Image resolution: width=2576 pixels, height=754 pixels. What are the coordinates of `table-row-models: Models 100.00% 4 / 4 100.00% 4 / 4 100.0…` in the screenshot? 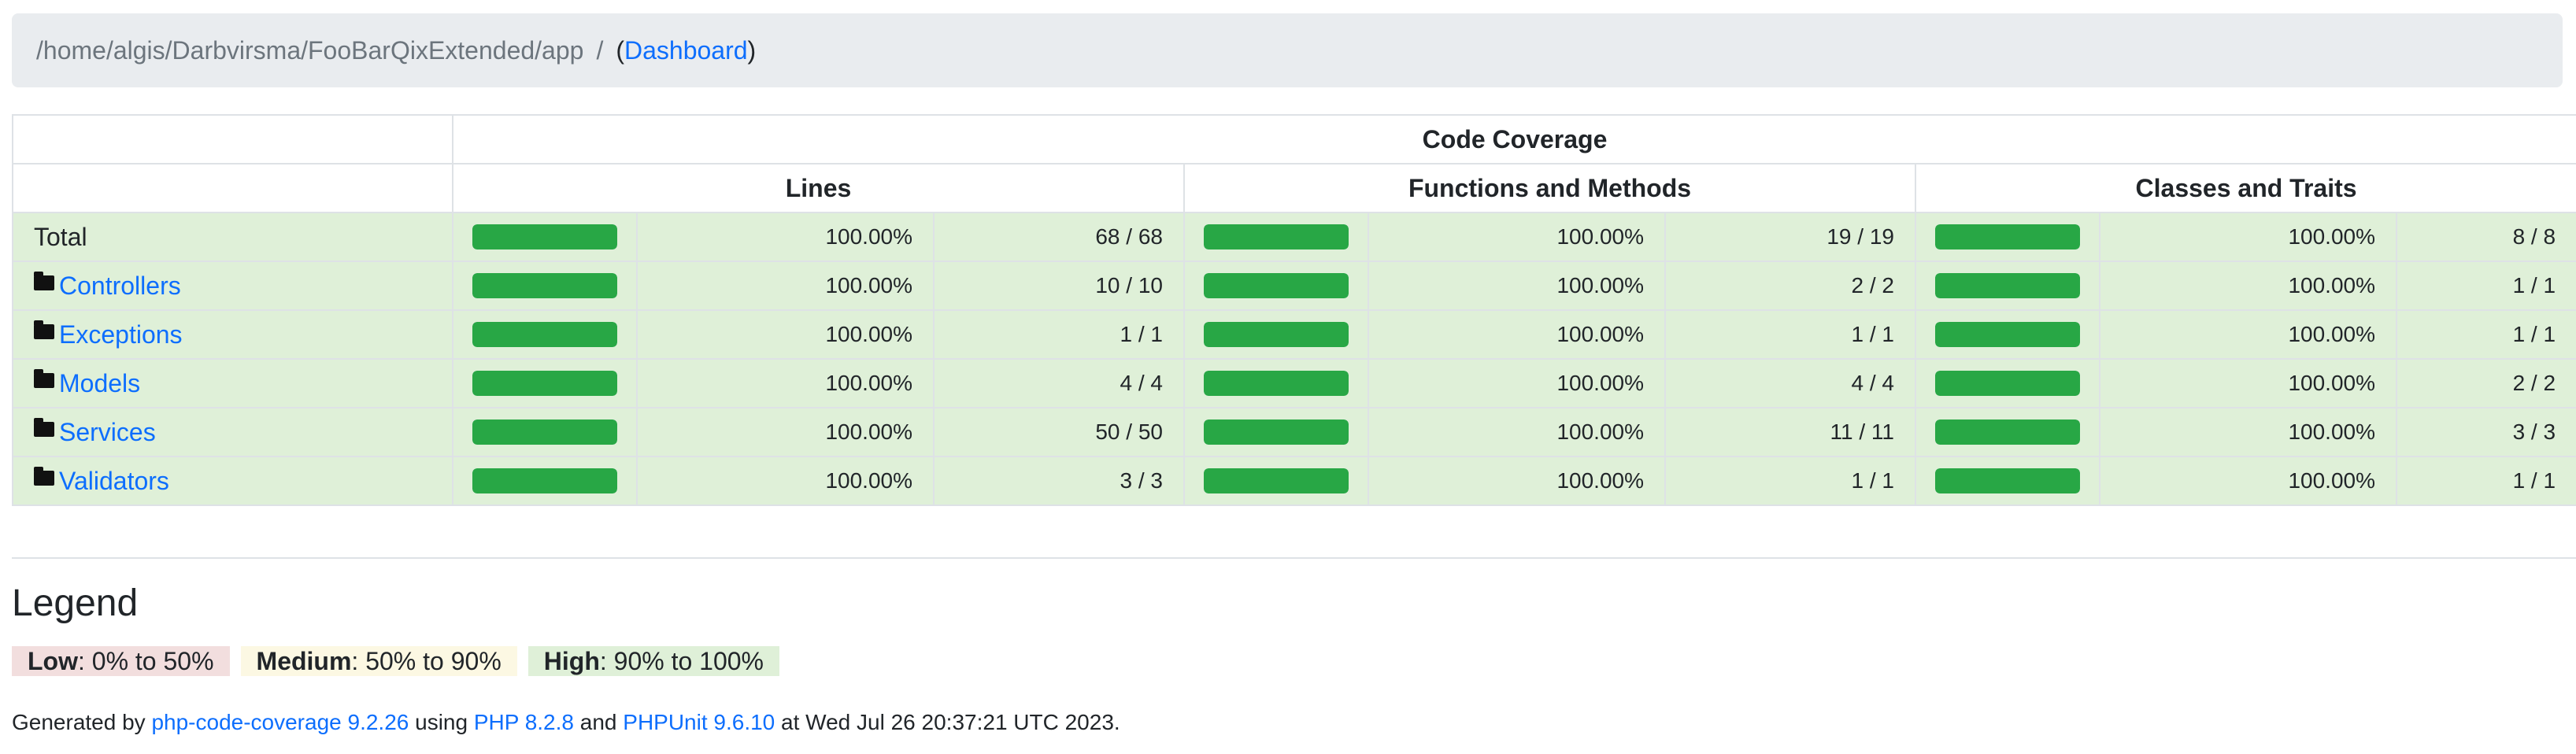 It's located at (1294, 383).